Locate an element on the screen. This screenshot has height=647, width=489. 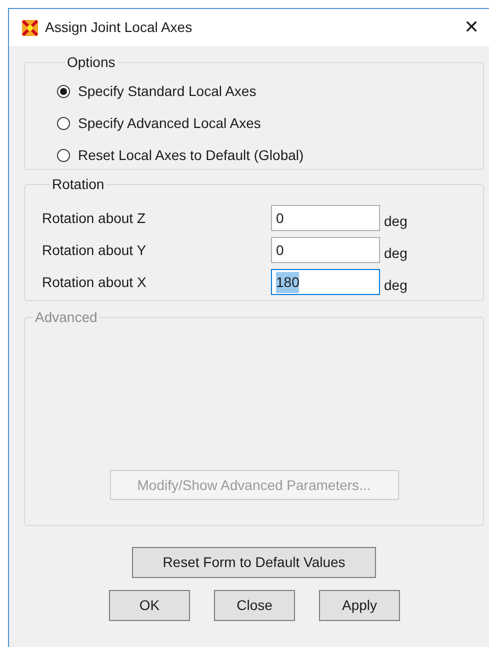
dialog-button: OK is located at coordinates (149, 605).